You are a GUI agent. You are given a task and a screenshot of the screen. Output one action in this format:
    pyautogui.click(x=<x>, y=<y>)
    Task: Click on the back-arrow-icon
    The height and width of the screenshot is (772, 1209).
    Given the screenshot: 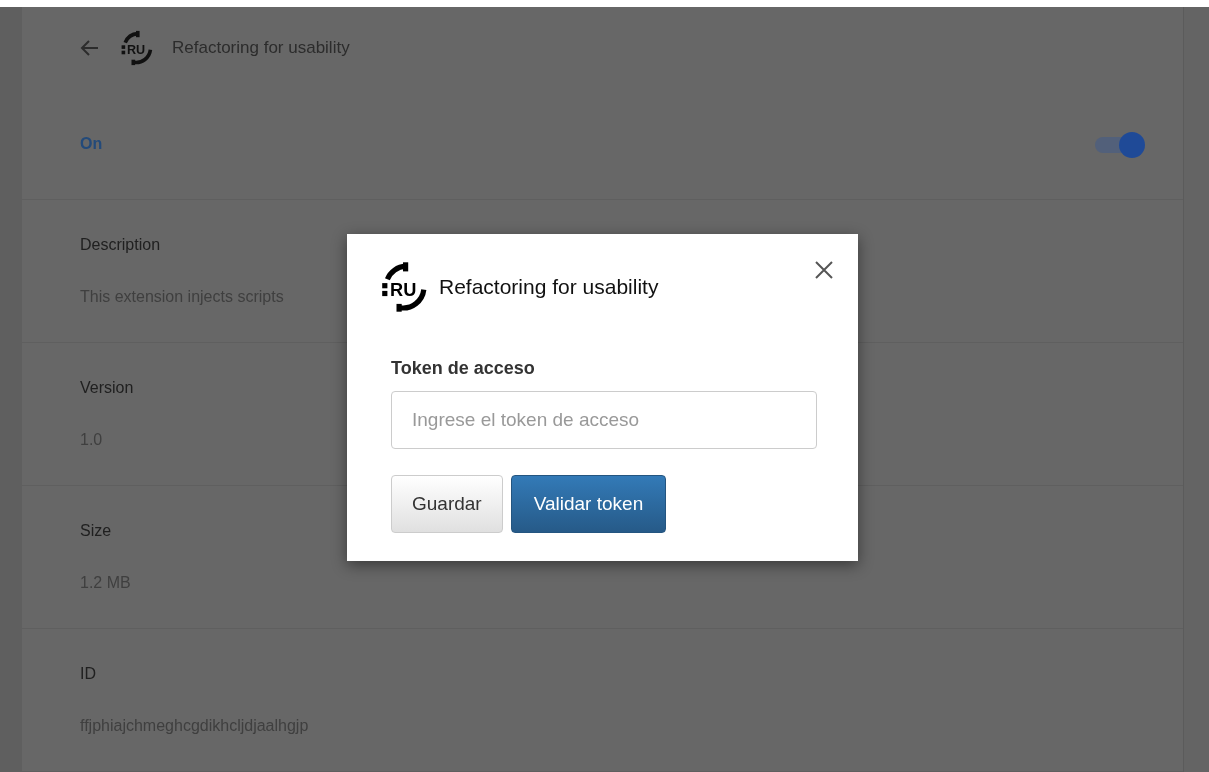 What is the action you would take?
    pyautogui.click(x=90, y=47)
    